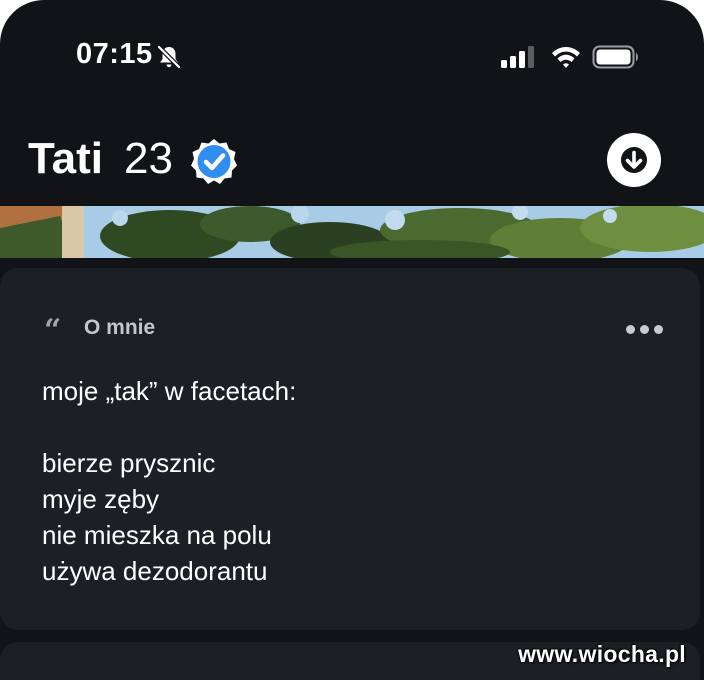 This screenshot has height=680, width=704. I want to click on more-options-button, so click(644, 330).